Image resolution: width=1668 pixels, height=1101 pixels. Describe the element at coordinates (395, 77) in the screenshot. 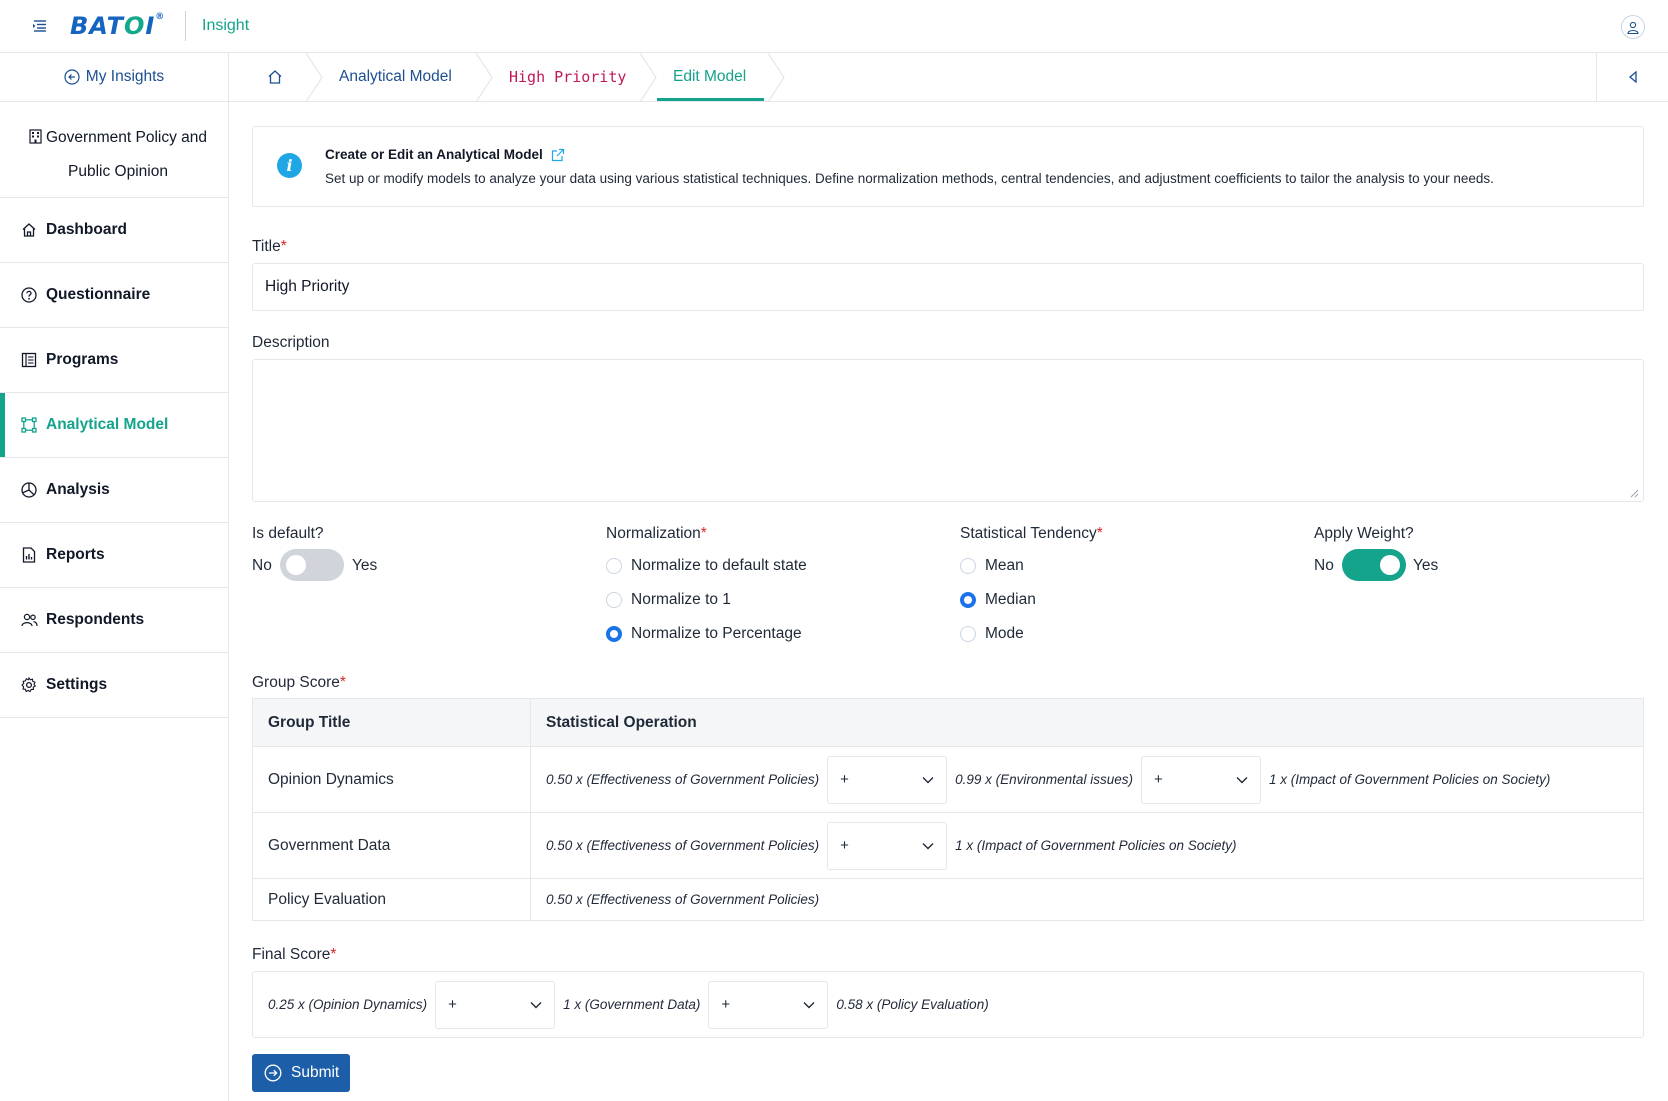

I see `breadcrumb-analytical-model: Analytical Model` at that location.